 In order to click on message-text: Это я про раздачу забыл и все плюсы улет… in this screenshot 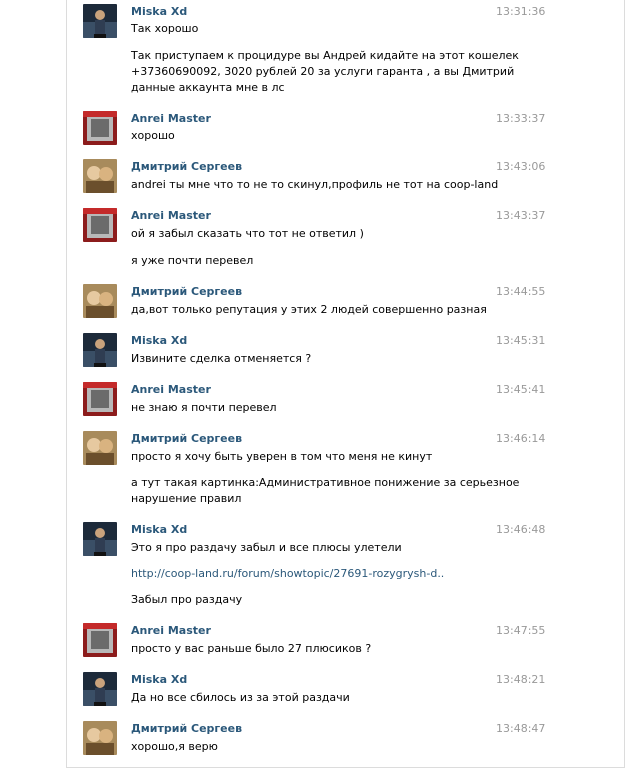, I will do `click(266, 547)`.